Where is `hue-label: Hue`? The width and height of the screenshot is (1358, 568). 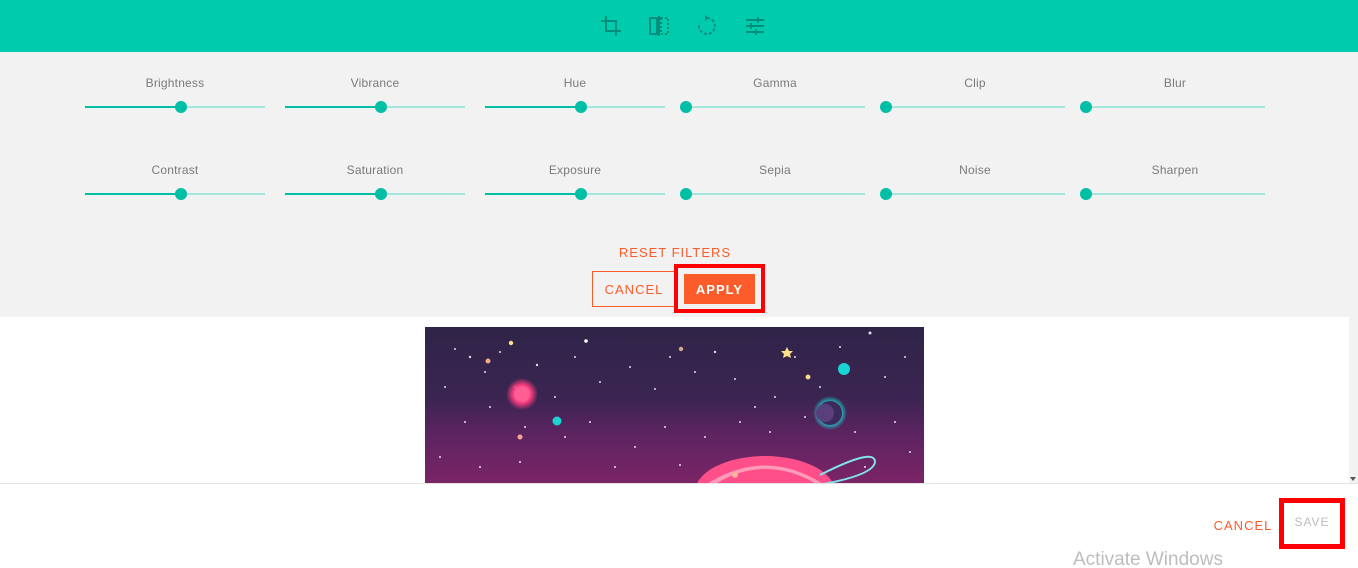 hue-label: Hue is located at coordinates (575, 83).